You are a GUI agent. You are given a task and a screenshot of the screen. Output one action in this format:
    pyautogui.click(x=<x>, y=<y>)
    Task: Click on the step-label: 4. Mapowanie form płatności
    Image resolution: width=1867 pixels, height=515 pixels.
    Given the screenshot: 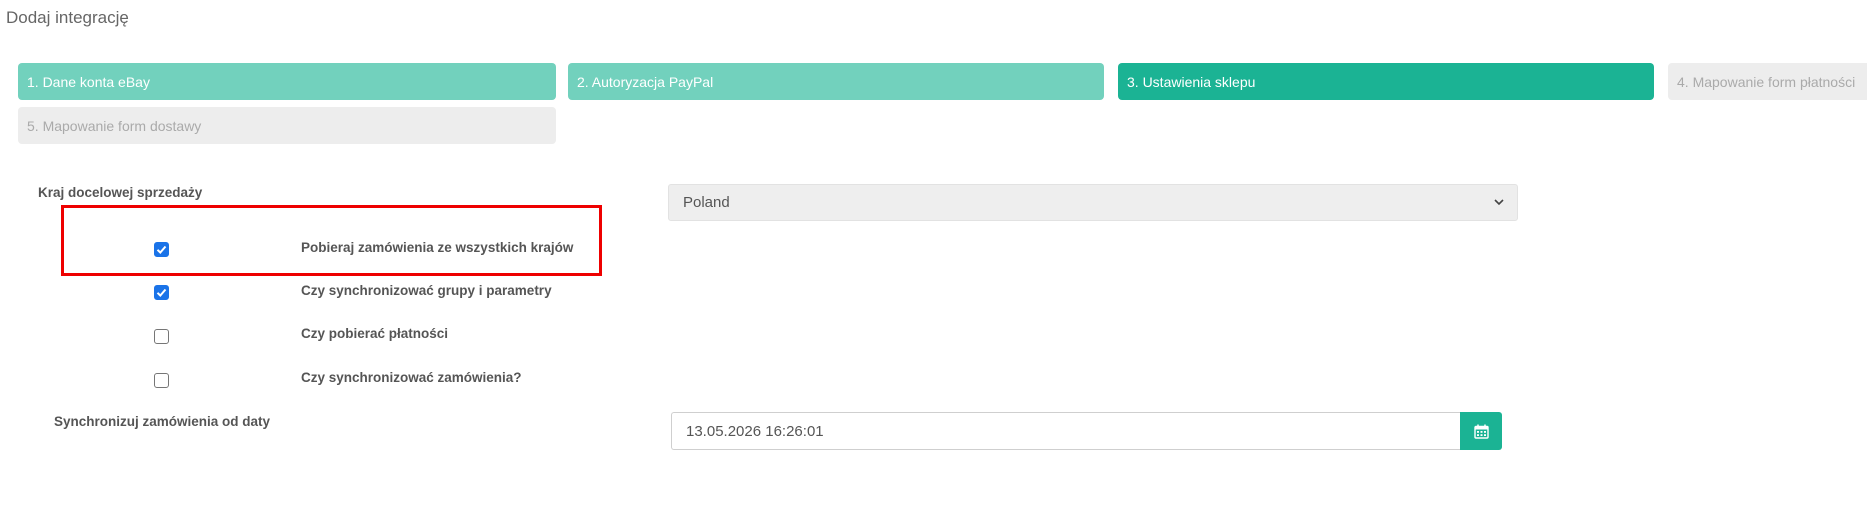 What is the action you would take?
    pyautogui.click(x=1766, y=81)
    